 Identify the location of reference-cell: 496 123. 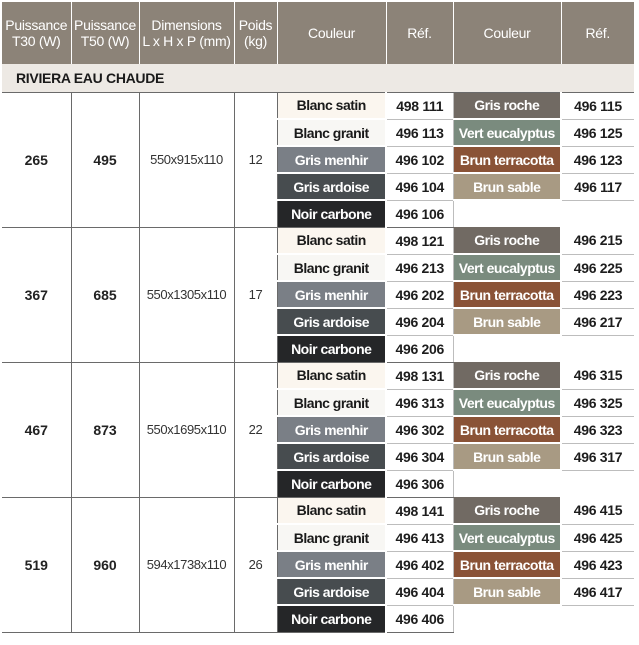
(597, 160).